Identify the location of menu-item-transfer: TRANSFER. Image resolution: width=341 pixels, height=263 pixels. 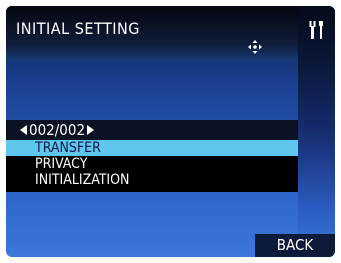
(152, 148).